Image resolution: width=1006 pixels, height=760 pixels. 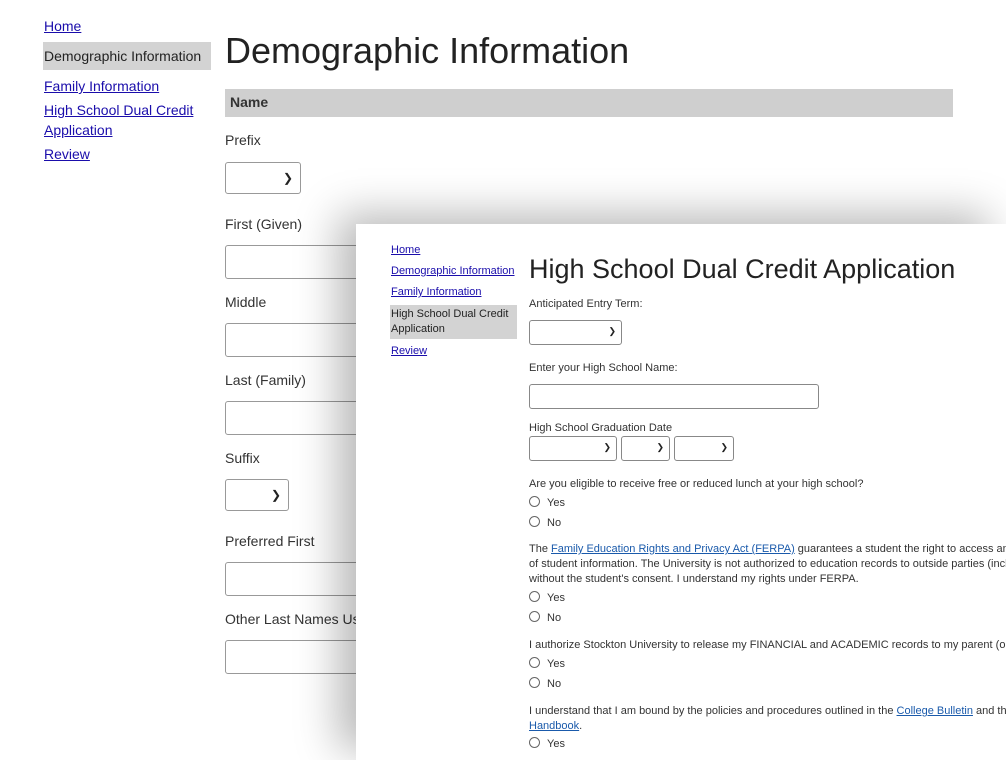 I want to click on authorize-no-radio: No, so click(x=545, y=683).